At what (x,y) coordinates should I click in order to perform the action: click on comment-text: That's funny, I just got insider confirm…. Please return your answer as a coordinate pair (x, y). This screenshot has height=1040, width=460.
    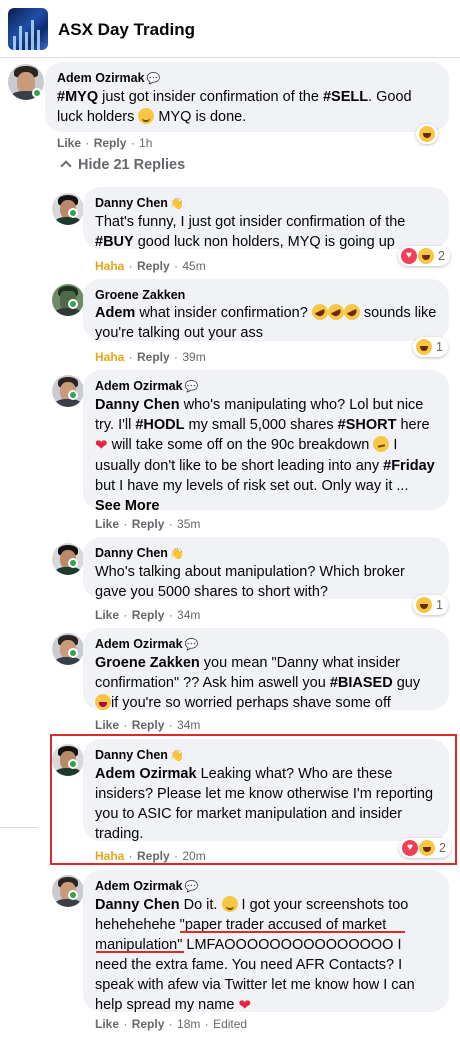
    Looking at the image, I should click on (250, 232).